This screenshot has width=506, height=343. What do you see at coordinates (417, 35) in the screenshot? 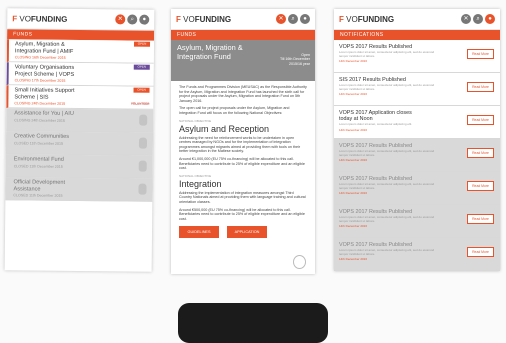
I see `section-title: NOTIFICATIONS` at bounding box center [417, 35].